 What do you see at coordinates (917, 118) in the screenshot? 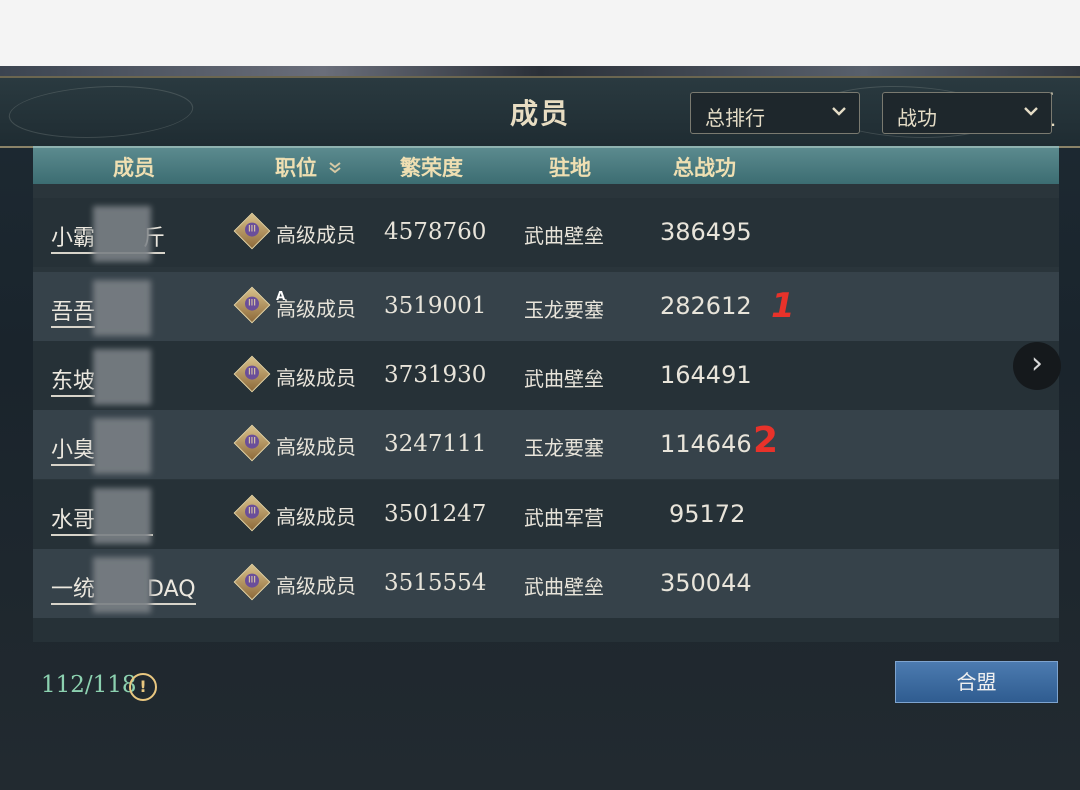
I see `metric-dropdown-value: 战功` at bounding box center [917, 118].